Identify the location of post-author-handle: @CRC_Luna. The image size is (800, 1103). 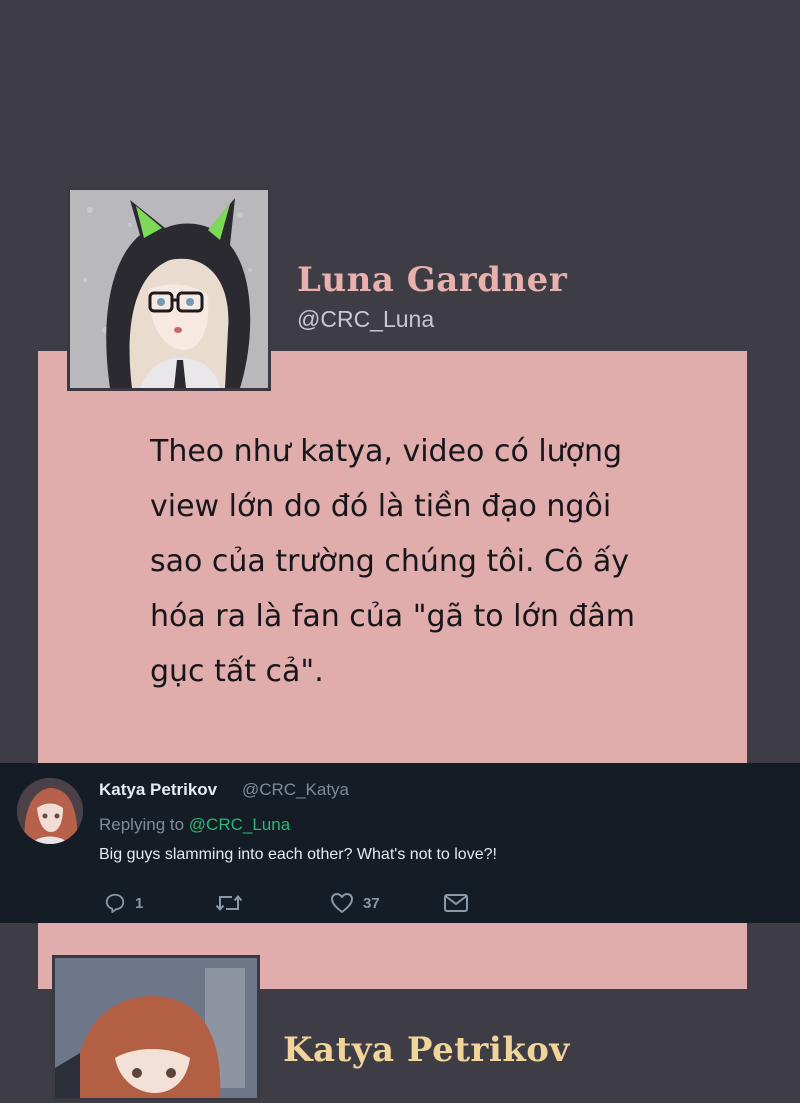
(365, 319).